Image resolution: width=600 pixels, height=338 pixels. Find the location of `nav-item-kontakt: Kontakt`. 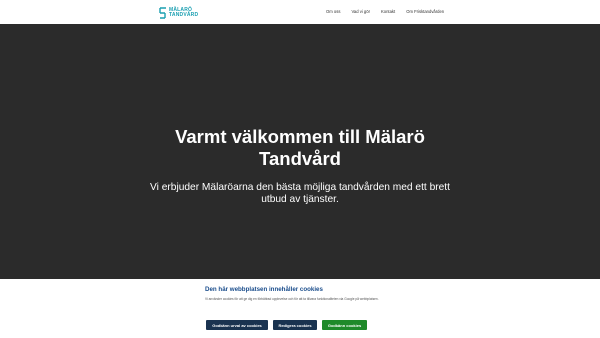

nav-item-kontakt: Kontakt is located at coordinates (388, 11).